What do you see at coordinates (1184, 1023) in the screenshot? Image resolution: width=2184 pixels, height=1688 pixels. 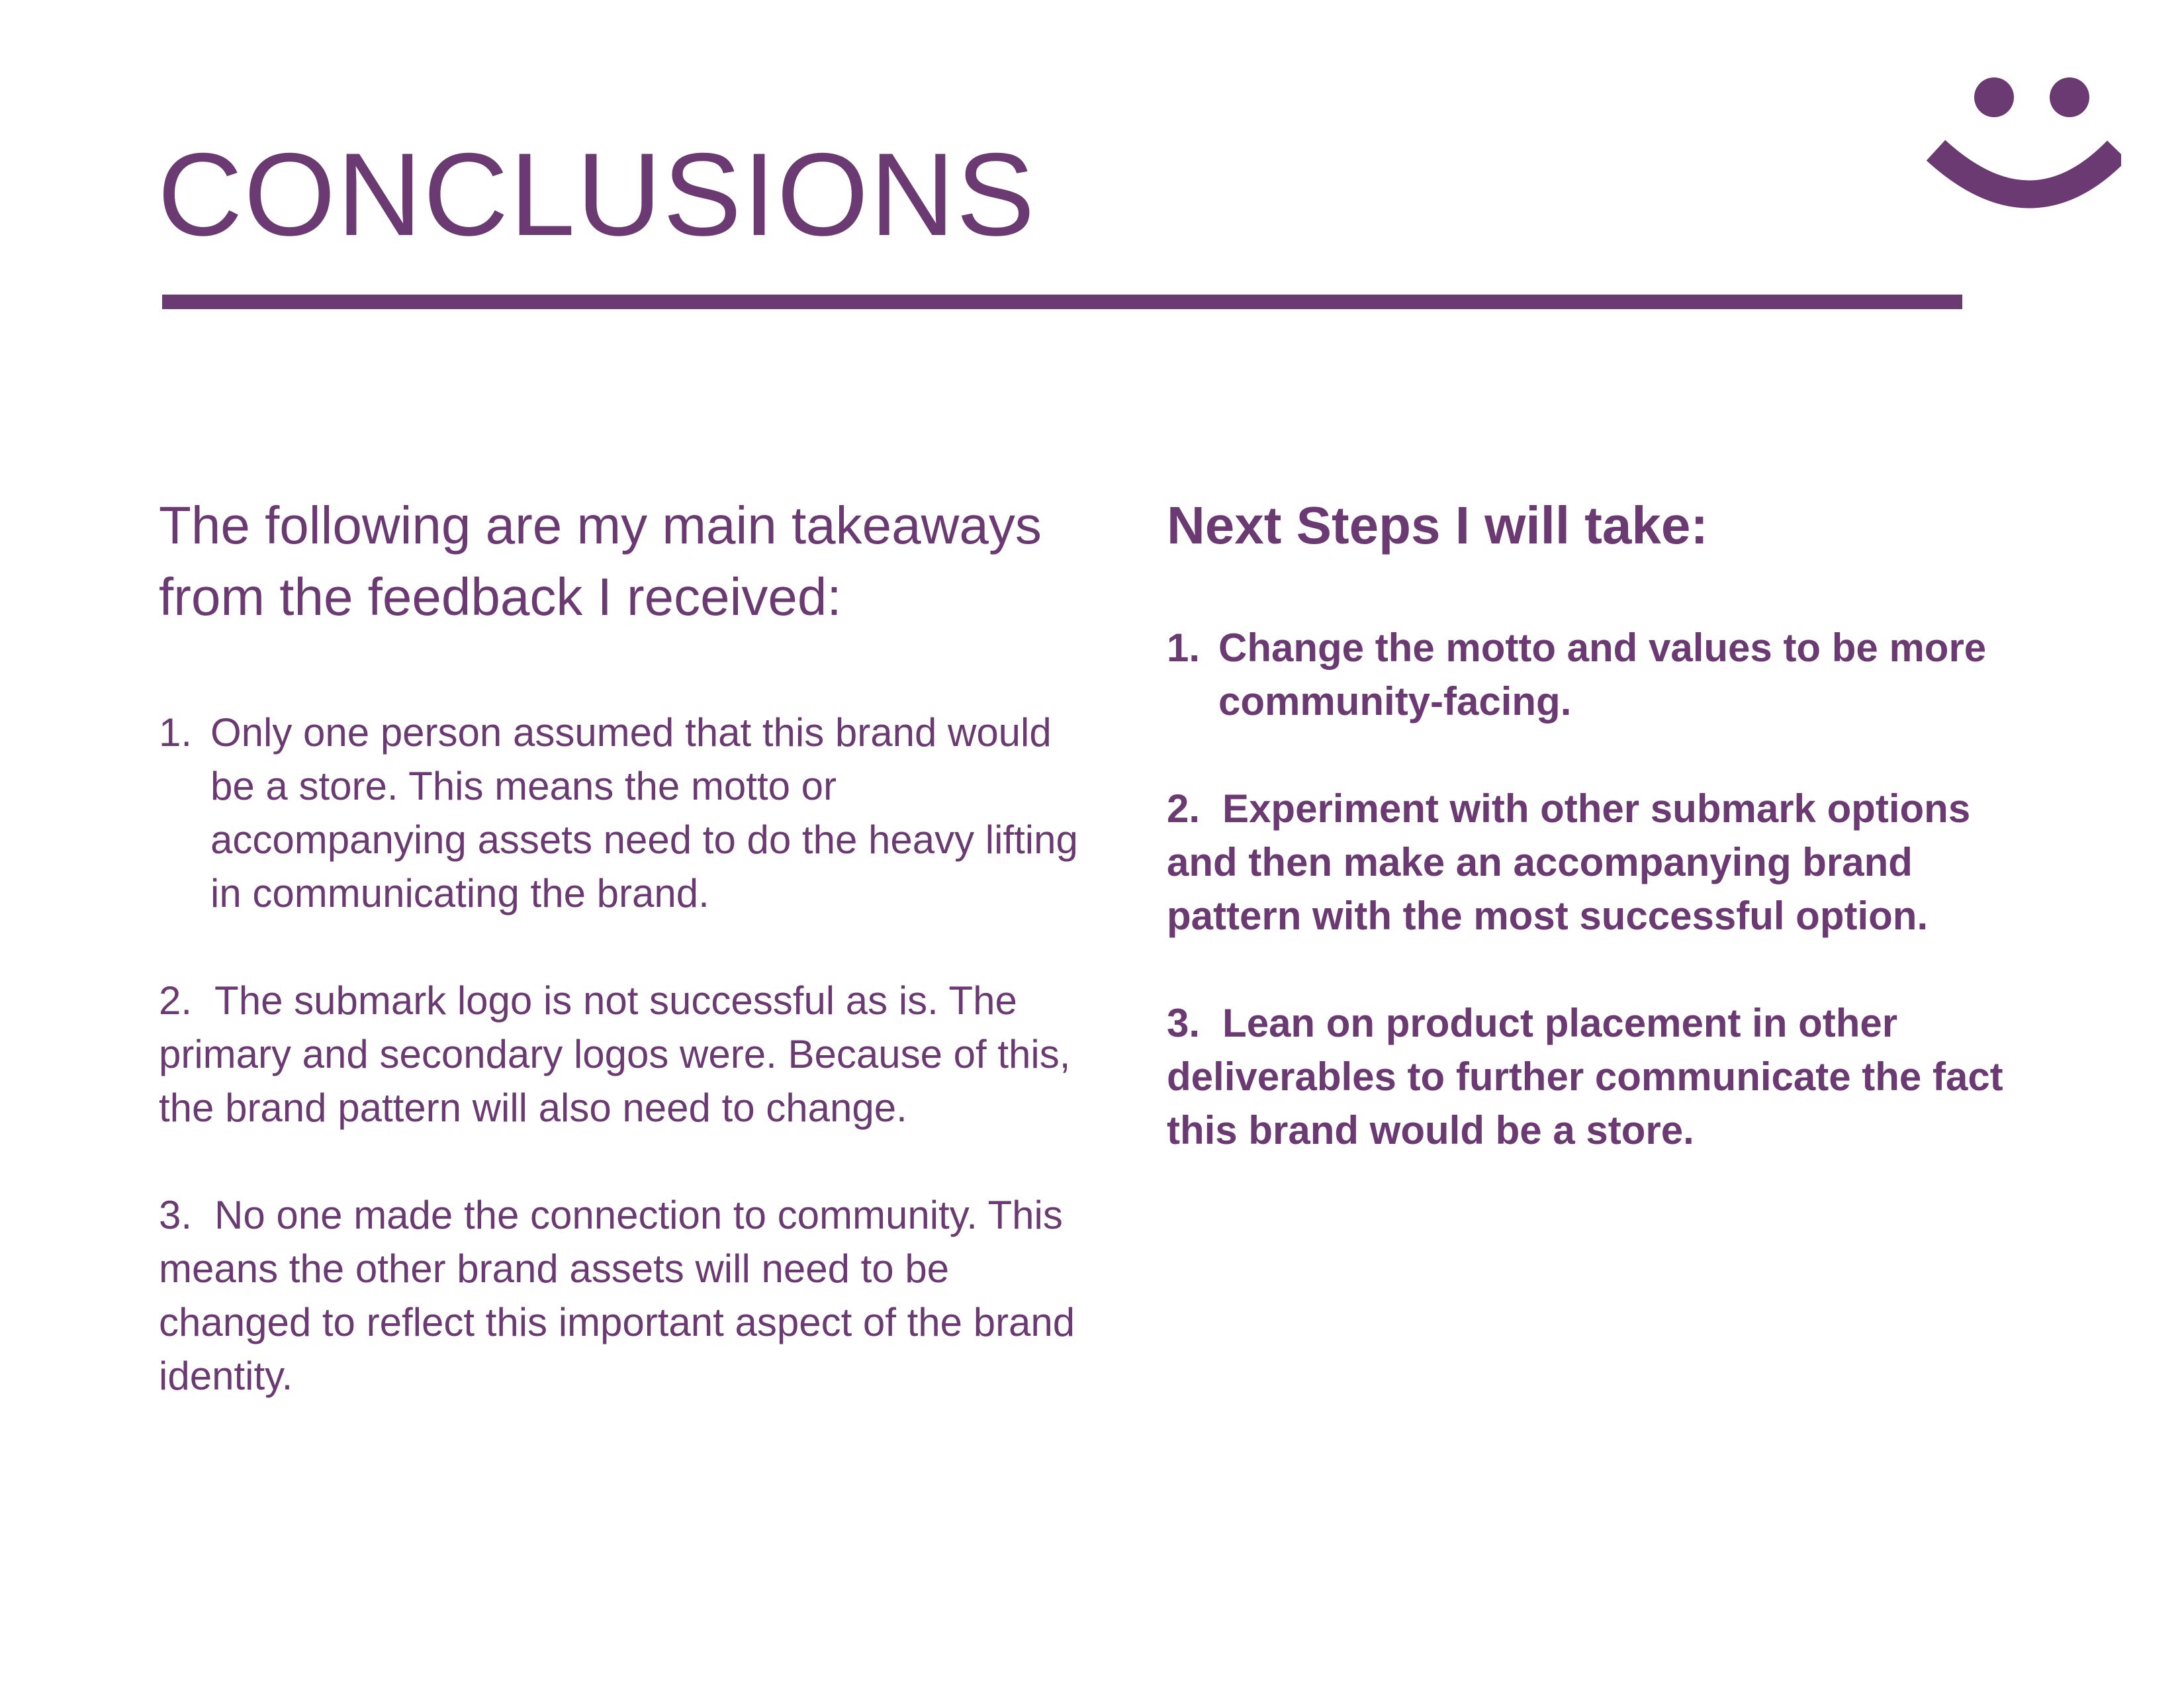 I see `next-step-number: 3.` at bounding box center [1184, 1023].